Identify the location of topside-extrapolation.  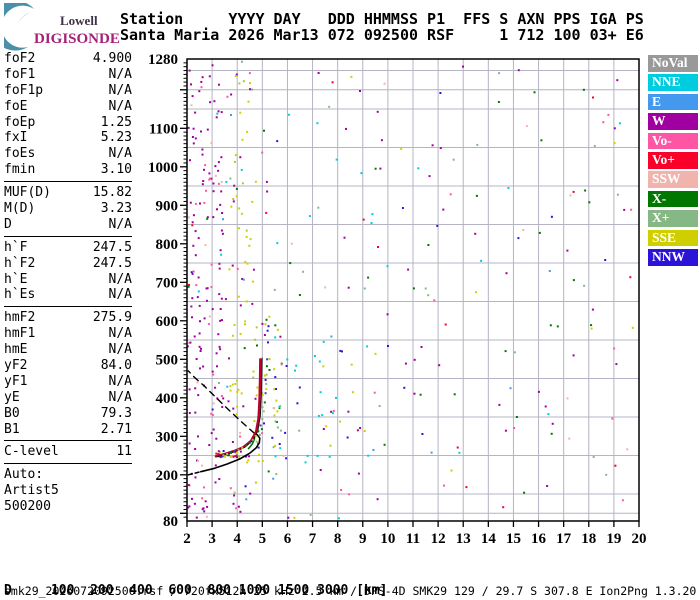
(221, 402).